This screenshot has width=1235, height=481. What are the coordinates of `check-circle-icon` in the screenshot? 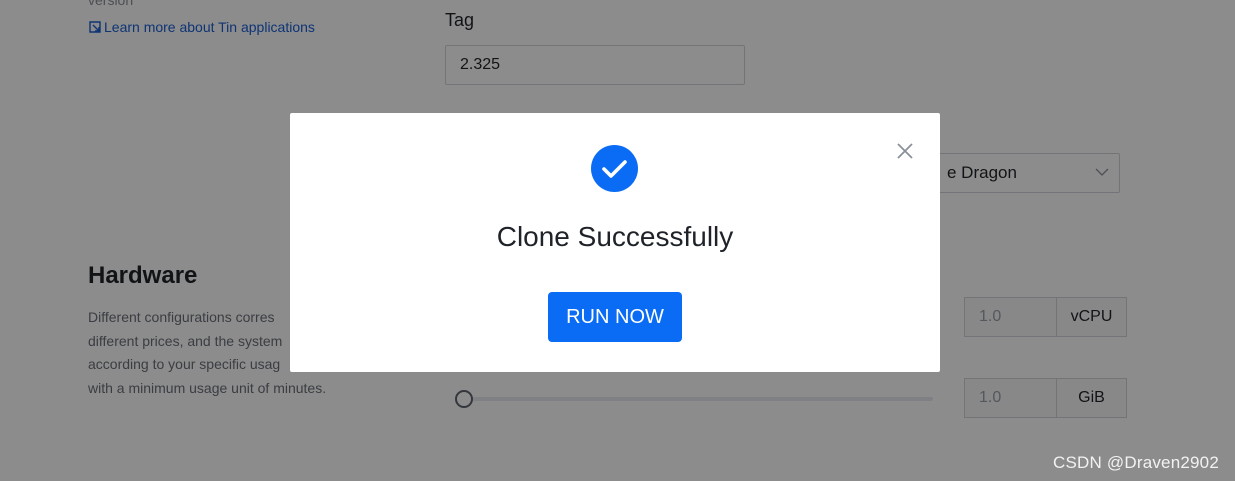 It's located at (614, 168).